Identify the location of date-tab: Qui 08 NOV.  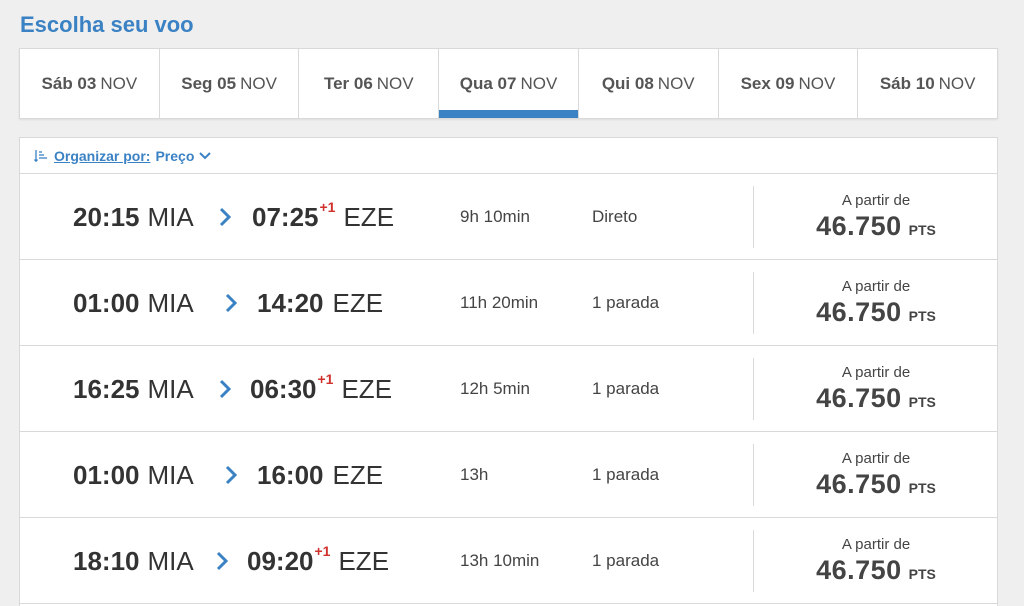
(649, 83).